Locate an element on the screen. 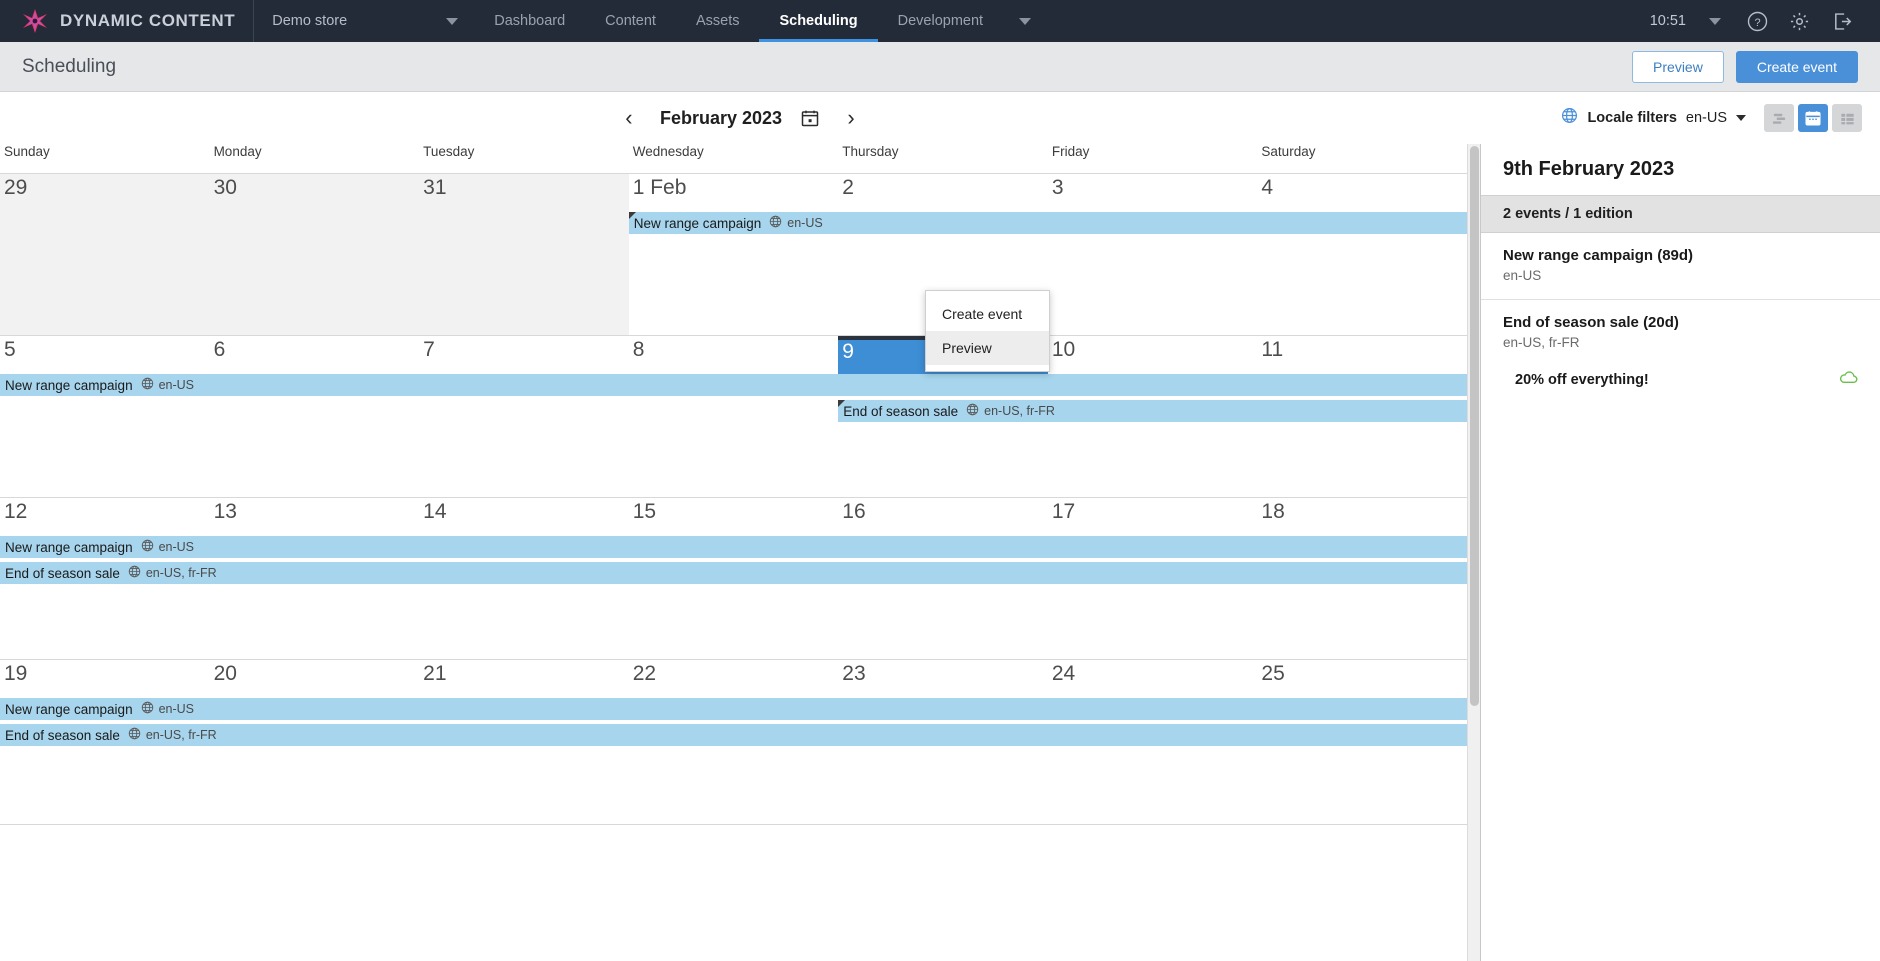  calendar-day-number: 14 is located at coordinates (524, 517).